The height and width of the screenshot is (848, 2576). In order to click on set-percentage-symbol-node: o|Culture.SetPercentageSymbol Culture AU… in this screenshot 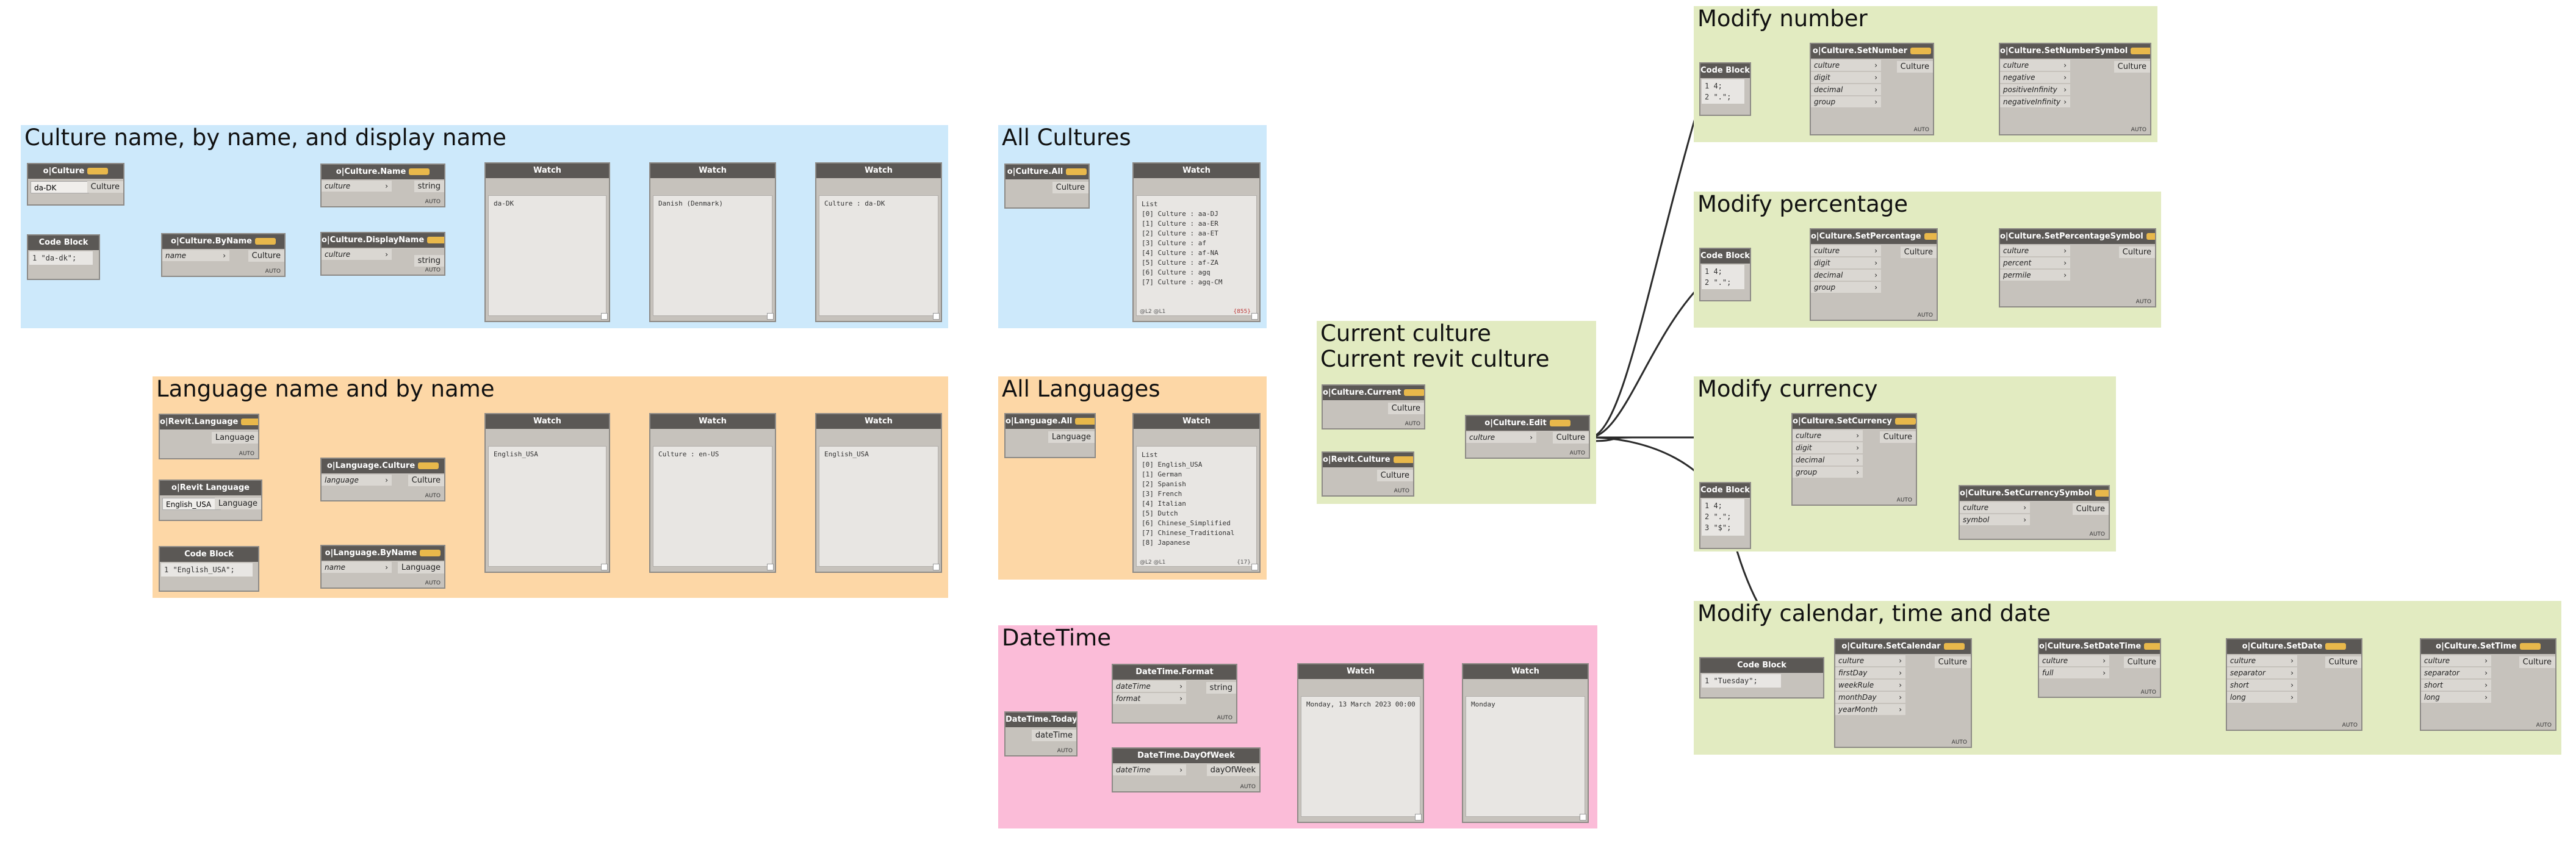, I will do `click(2077, 267)`.